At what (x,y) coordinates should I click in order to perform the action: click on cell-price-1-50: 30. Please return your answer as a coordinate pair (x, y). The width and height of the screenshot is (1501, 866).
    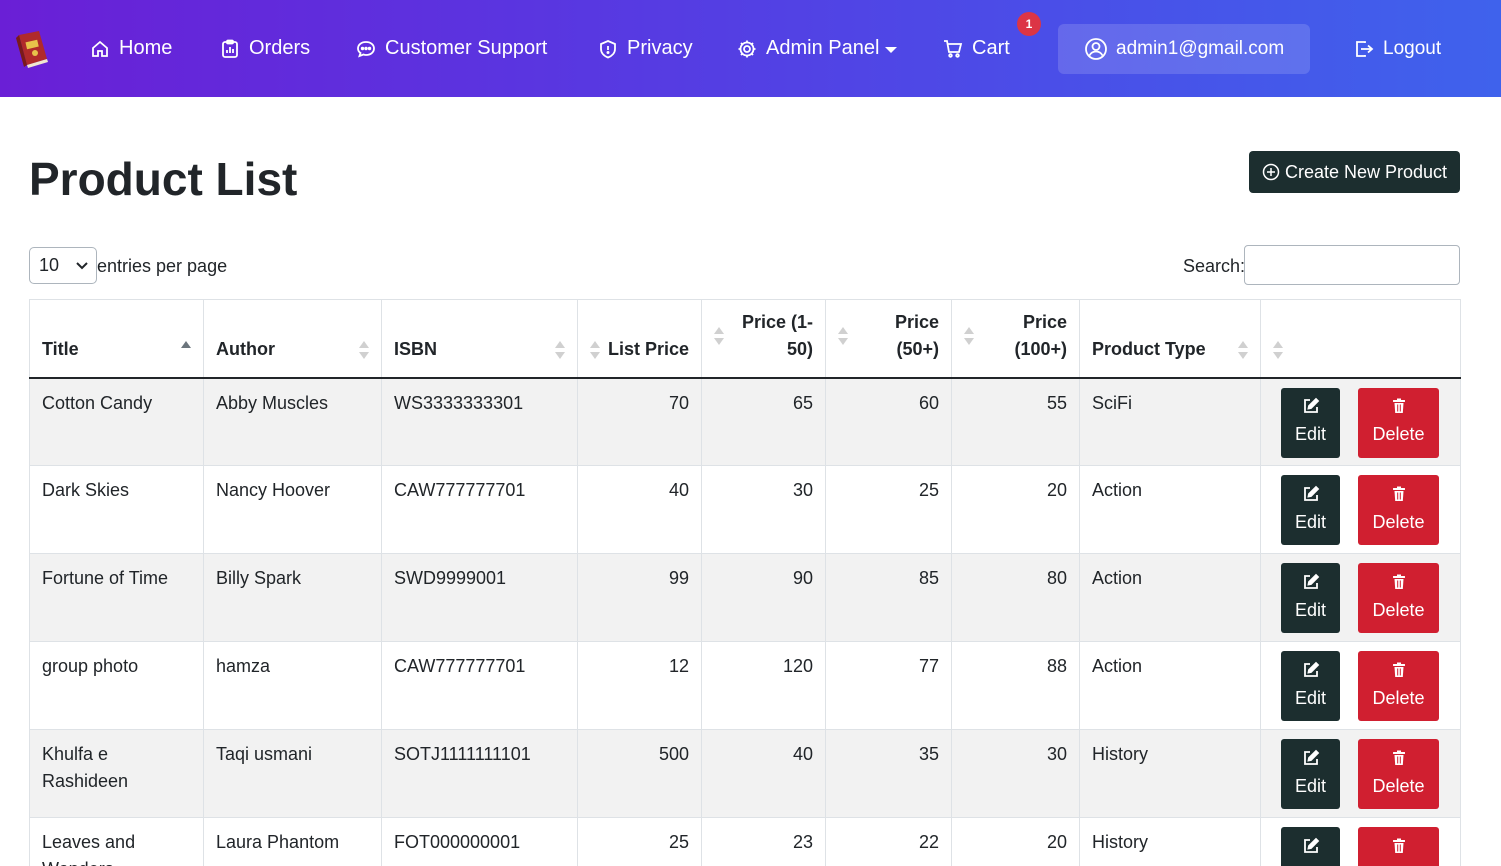
    Looking at the image, I should click on (763, 509).